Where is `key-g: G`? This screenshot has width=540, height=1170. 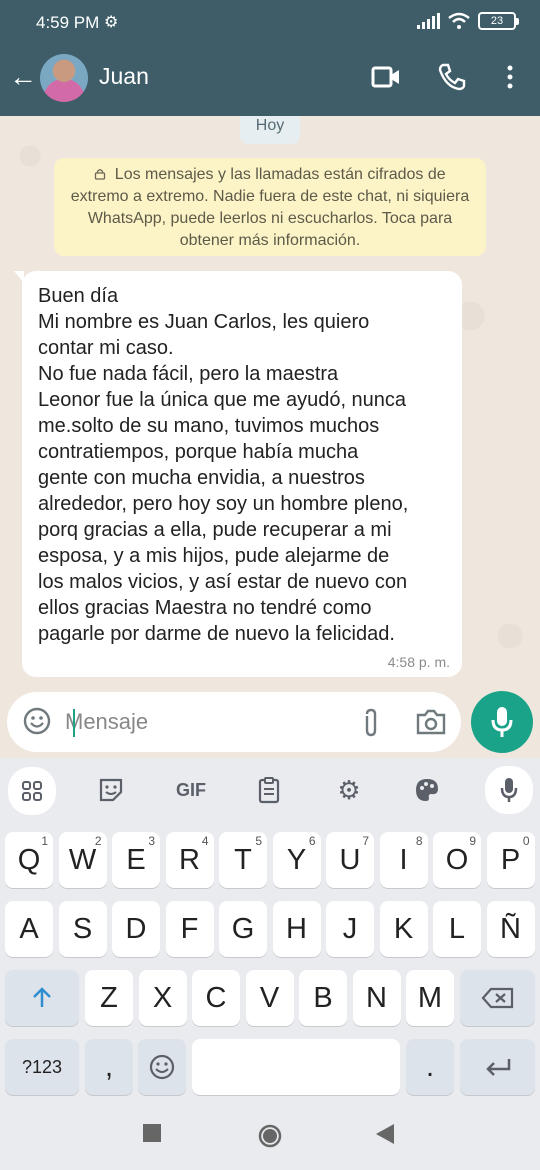 key-g: G is located at coordinates (243, 929).